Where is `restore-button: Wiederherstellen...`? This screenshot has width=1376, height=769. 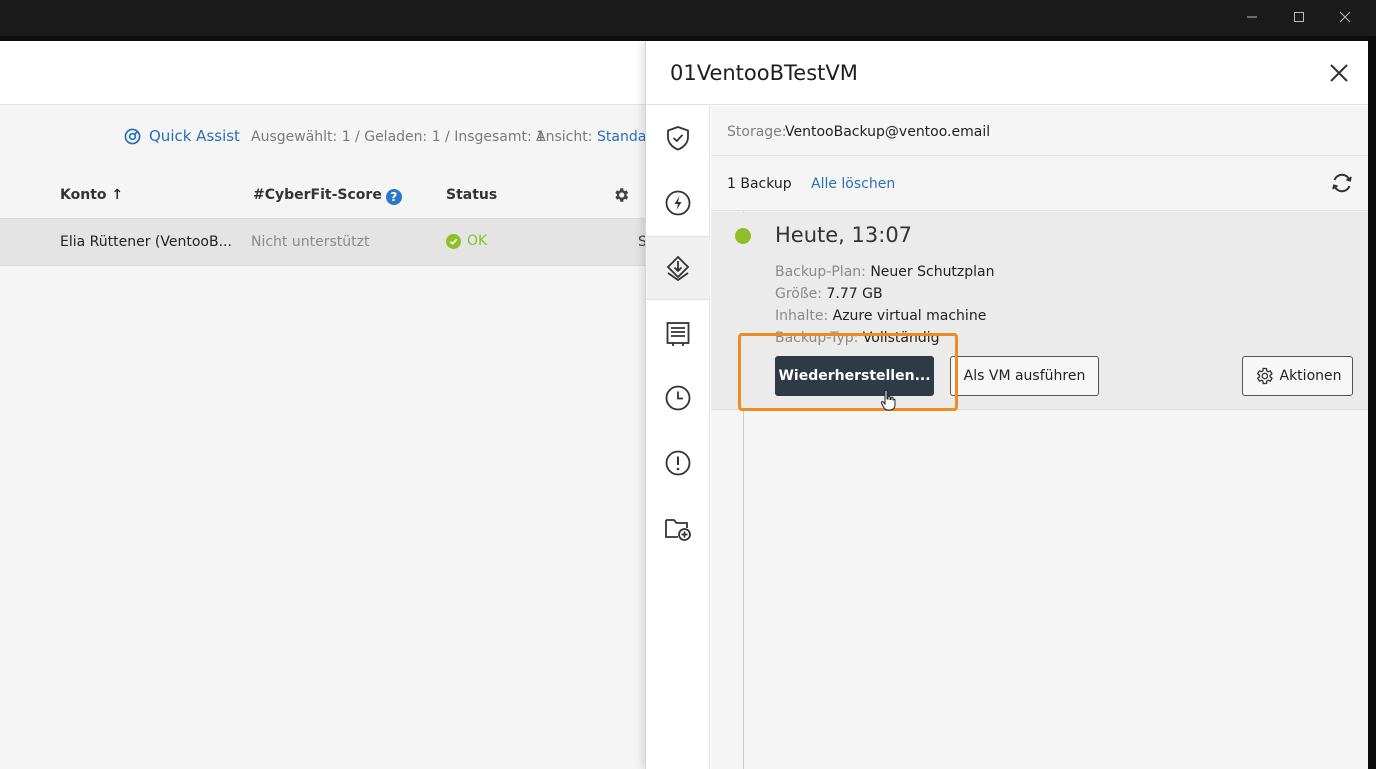
restore-button: Wiederherstellen... is located at coordinates (854, 376).